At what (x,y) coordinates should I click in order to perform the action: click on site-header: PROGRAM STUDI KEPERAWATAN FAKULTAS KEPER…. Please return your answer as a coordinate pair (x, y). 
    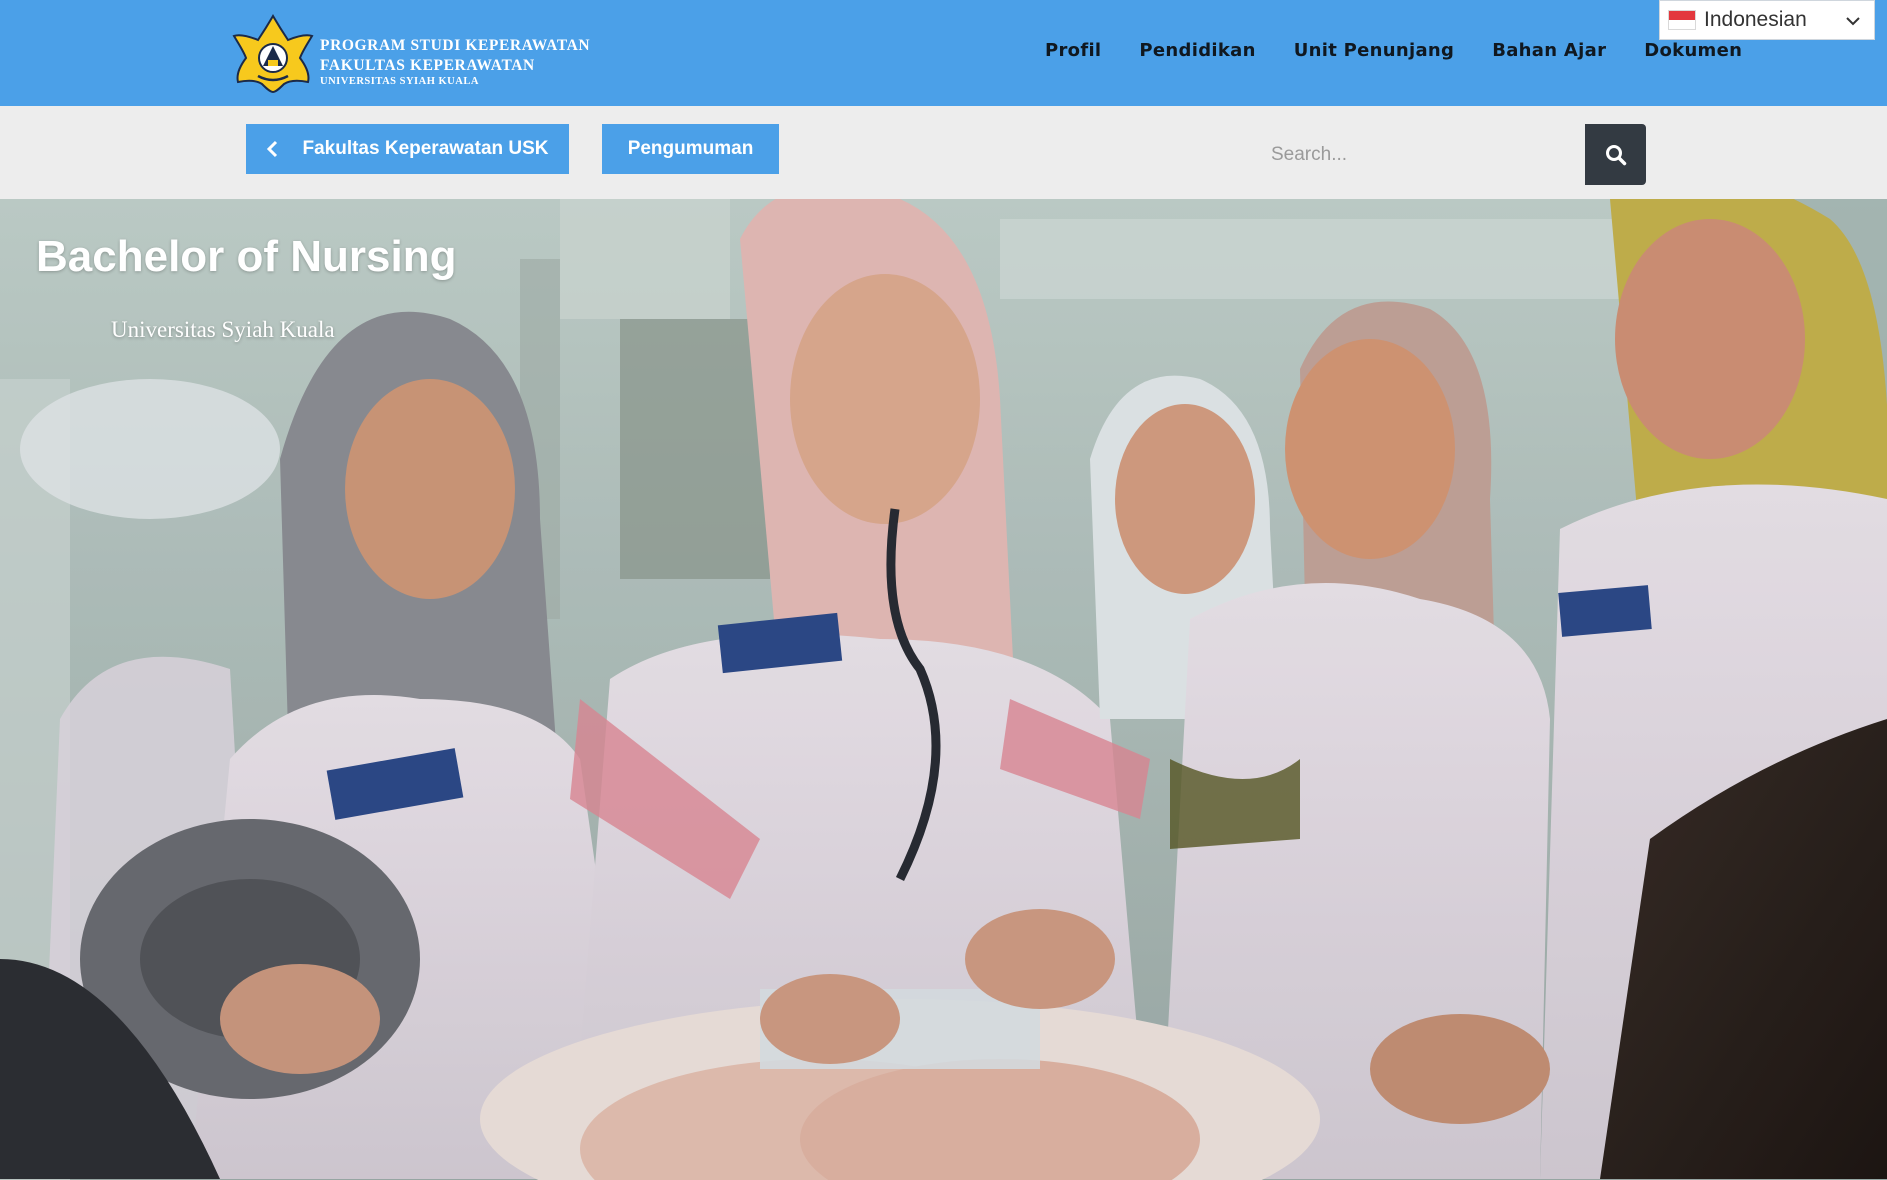
    Looking at the image, I should click on (943, 53).